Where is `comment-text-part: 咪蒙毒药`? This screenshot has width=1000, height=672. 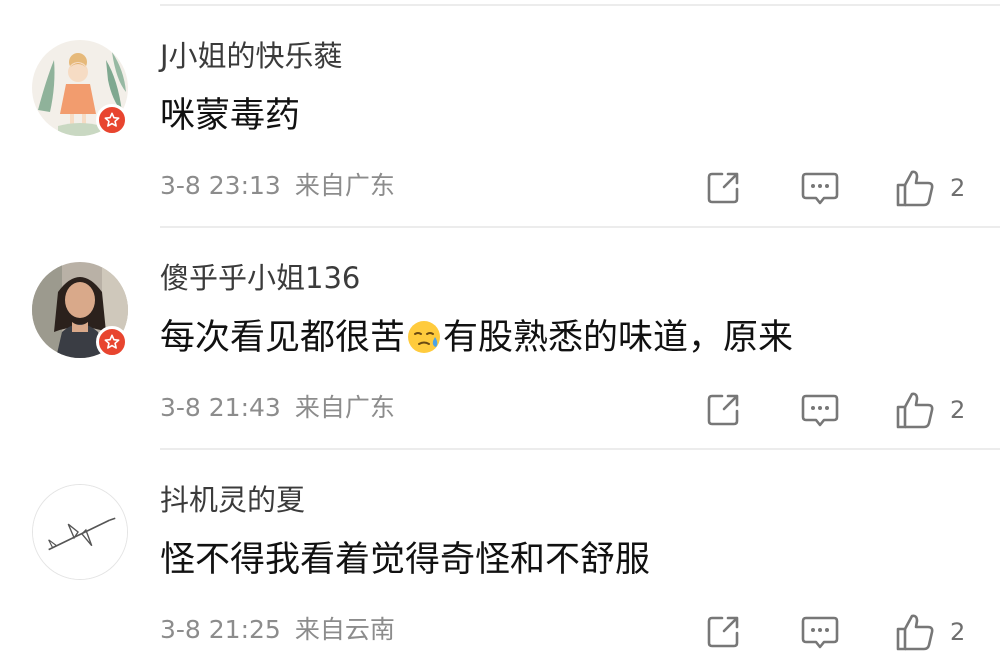 comment-text-part: 咪蒙毒药 is located at coordinates (230, 116).